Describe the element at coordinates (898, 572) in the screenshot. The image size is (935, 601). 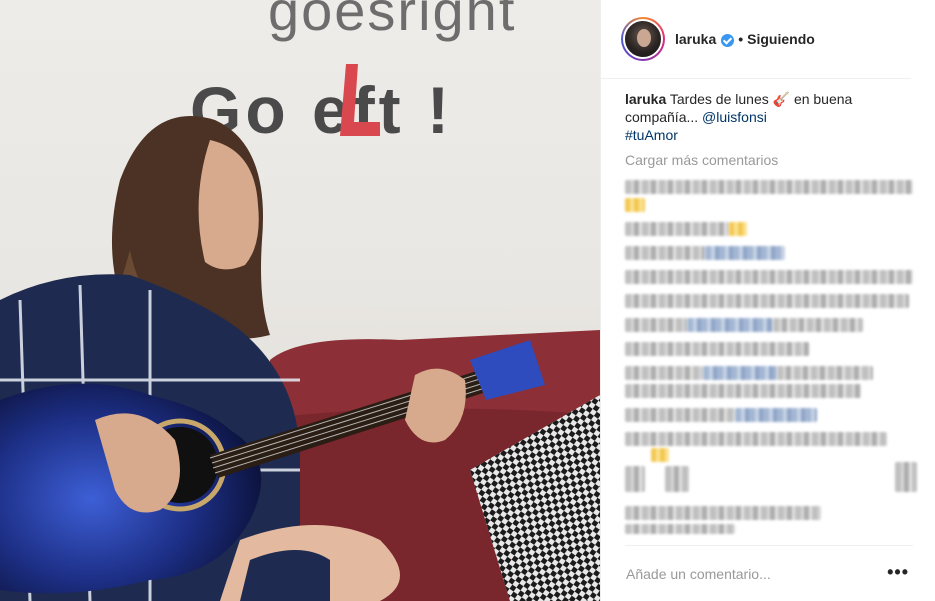
I see `more-options-icon: •••` at that location.